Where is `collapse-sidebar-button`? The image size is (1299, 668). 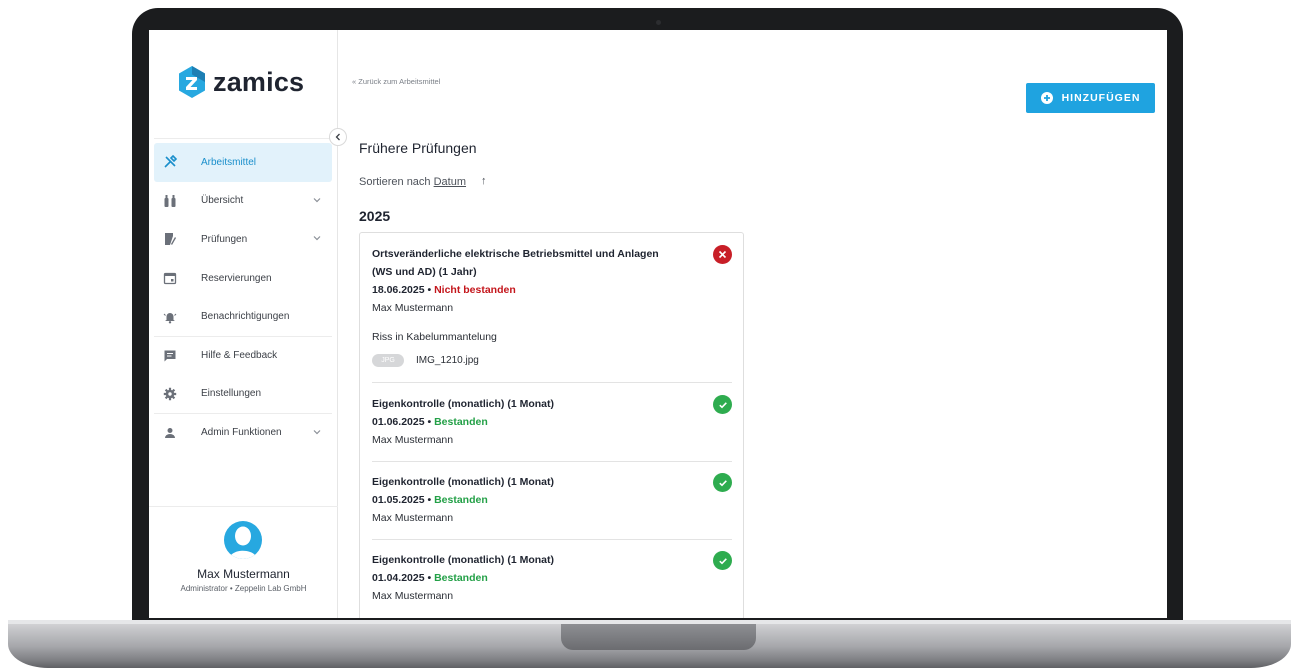 collapse-sidebar-button is located at coordinates (338, 137).